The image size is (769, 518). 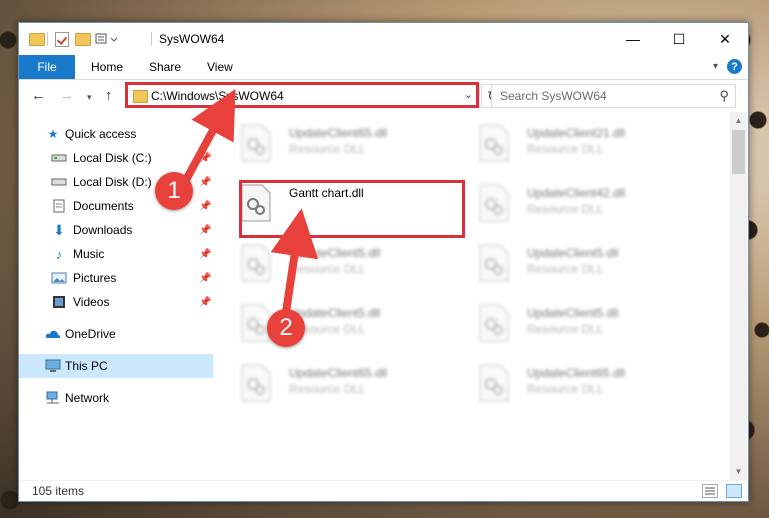 What do you see at coordinates (734, 491) in the screenshot?
I see `large-icons-view-icon` at bounding box center [734, 491].